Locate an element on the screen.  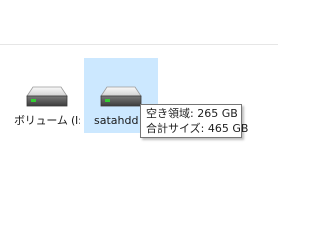
drive-tooltip: 空き領域: 265 GB 合計サイズ: 465 GB is located at coordinates (194, 121).